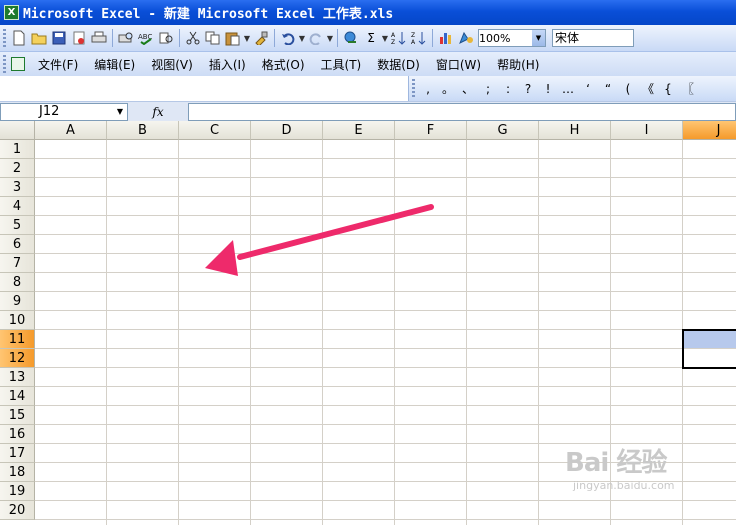 Image resolution: width=736 pixels, height=525 pixels. I want to click on menu-window: 窗口(W), so click(458, 64).